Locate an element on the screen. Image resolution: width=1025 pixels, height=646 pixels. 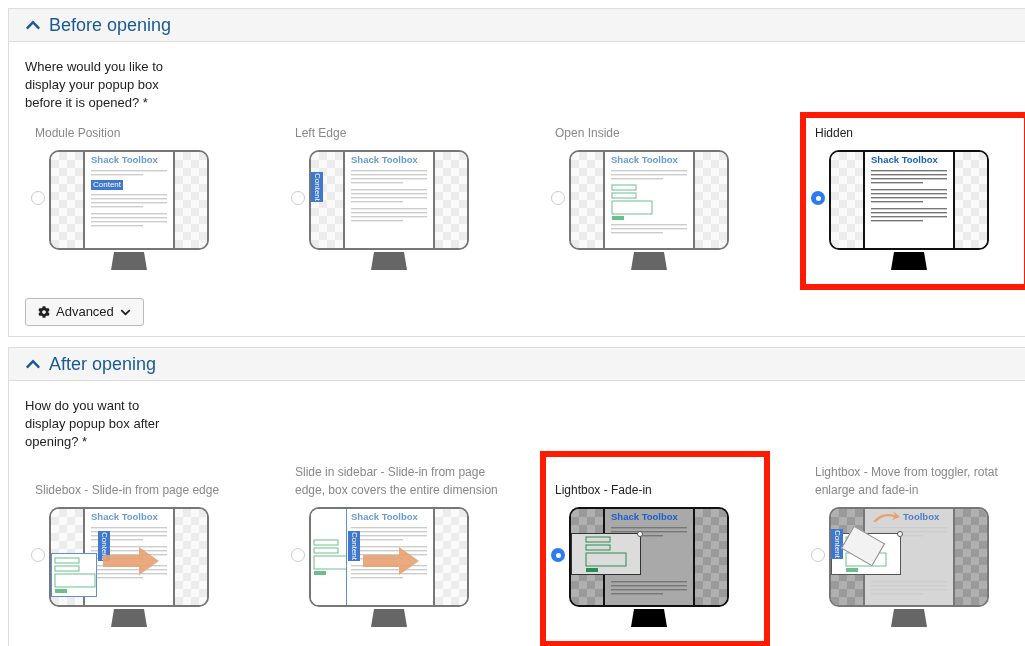
option-card: Open Inside Shack Toolbox is located at coordinates (655, 201).